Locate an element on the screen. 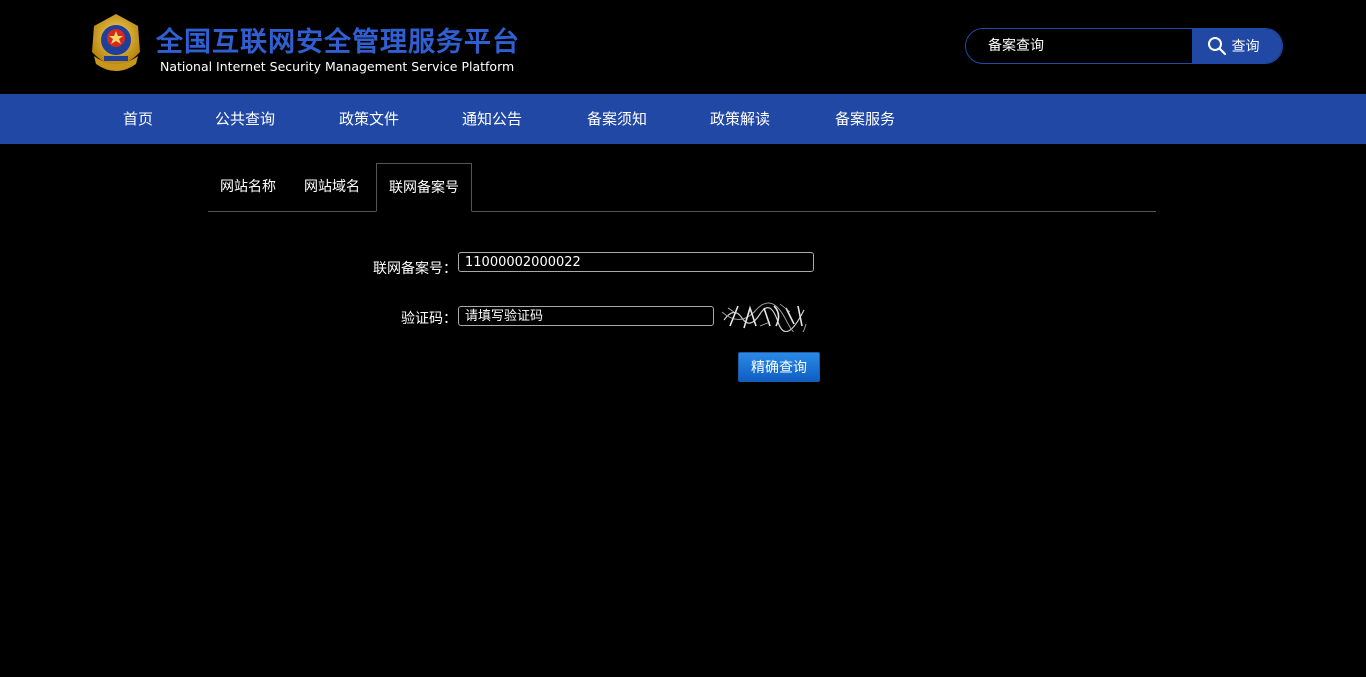  main-nav: 首页 公共查询 政策文件 通知公告 备案须知 政策解读 备案服务 is located at coordinates (683, 119).